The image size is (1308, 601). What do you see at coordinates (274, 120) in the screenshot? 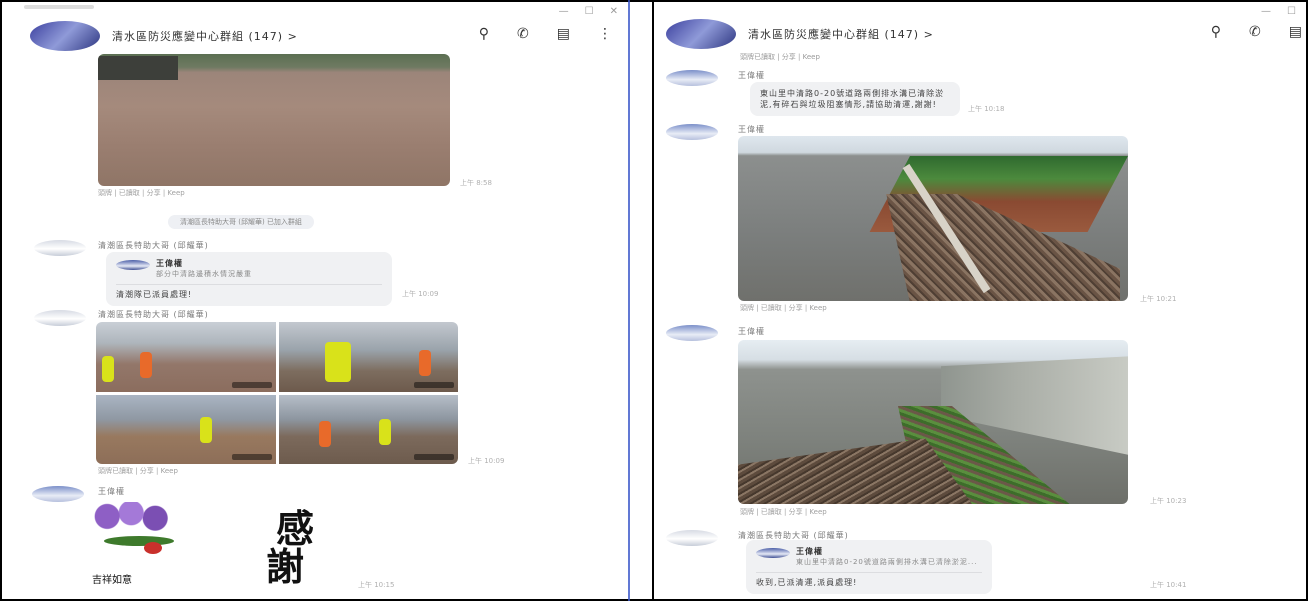
I see `flood-photo` at bounding box center [274, 120].